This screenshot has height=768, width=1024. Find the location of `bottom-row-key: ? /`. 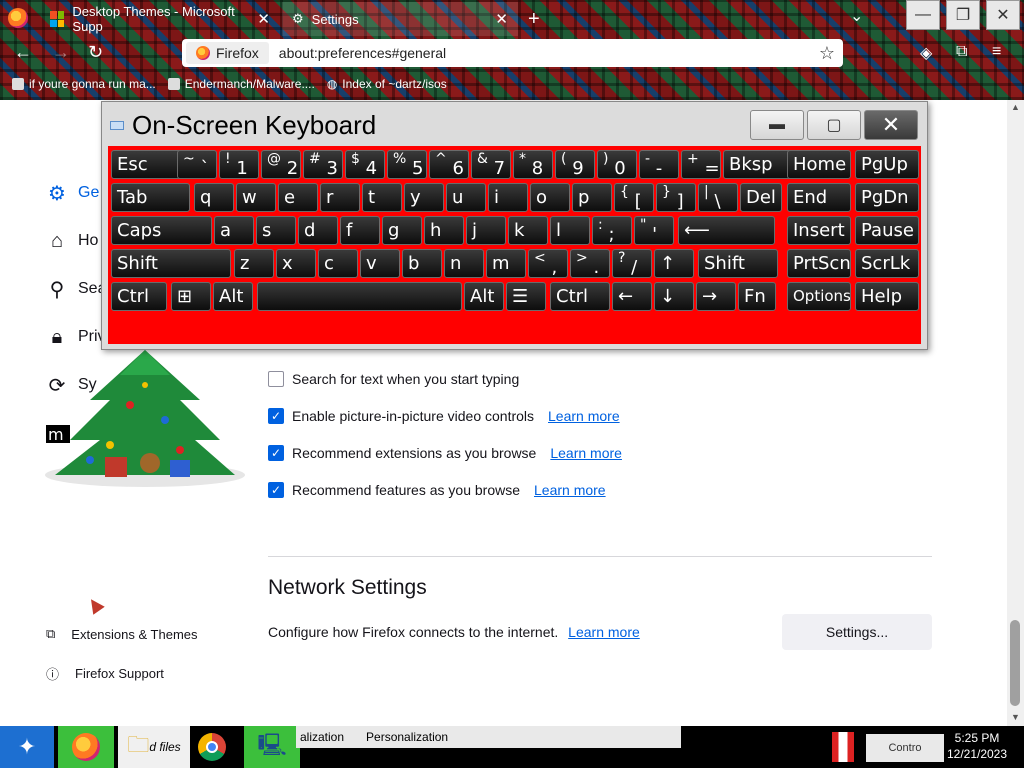

bottom-row-key: ? / is located at coordinates (632, 263).